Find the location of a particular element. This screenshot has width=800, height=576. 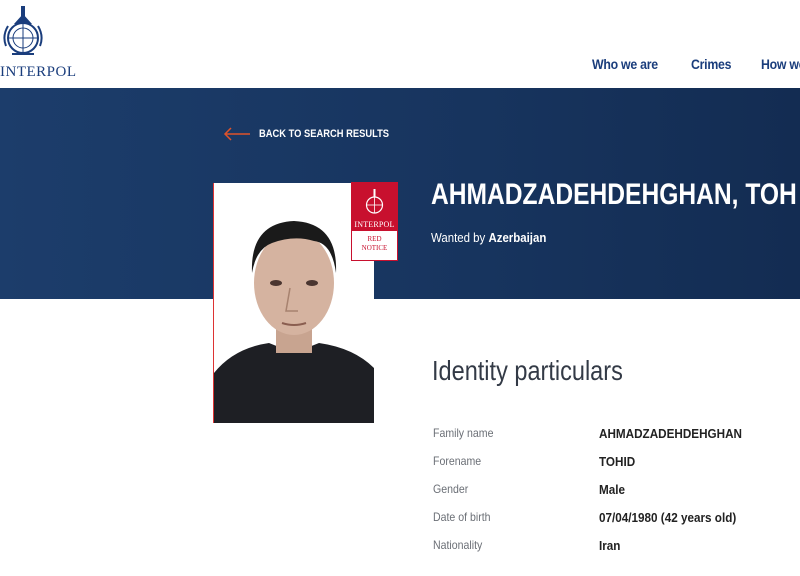

identity-row: Forename TOHID is located at coordinates (613, 464).